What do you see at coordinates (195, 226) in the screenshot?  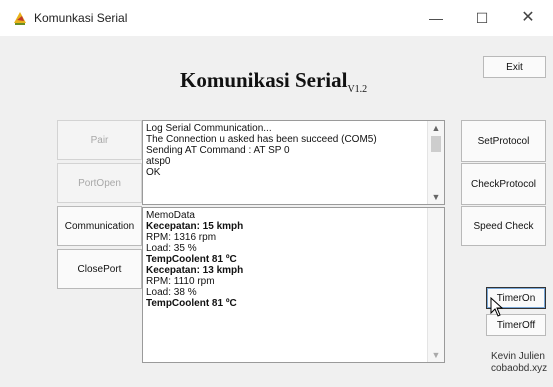 I see `memo-line: Kecepatan: 15 kmph` at bounding box center [195, 226].